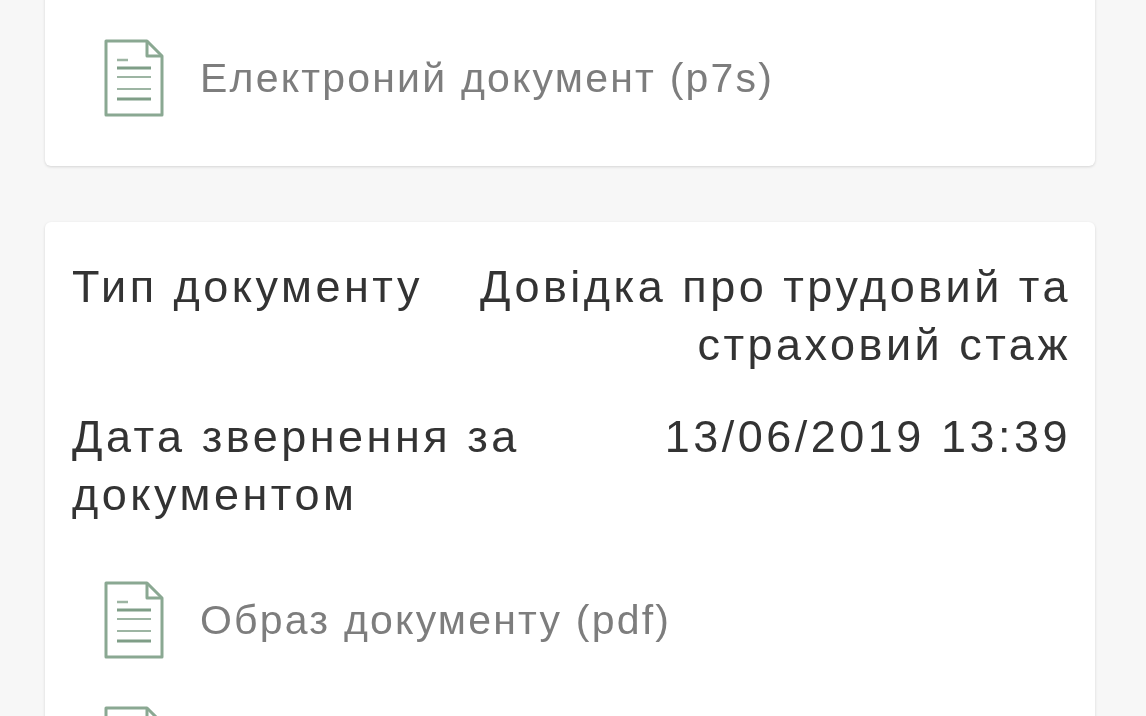 The height and width of the screenshot is (716, 1146). I want to click on file-link: Образ документу (pdf), so click(387, 620).